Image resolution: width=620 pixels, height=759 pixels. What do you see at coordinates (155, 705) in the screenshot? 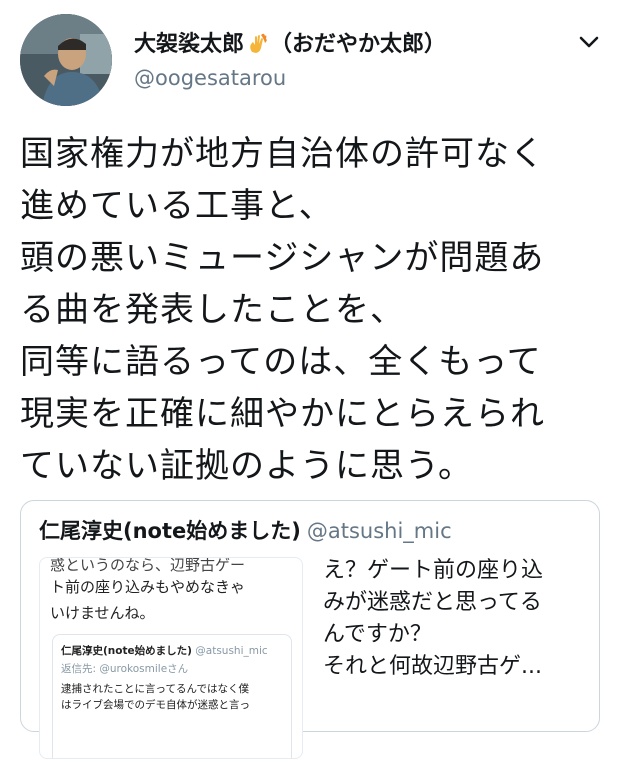
I see `embedded-text-line: はライブ会場でのデモ自体が迷惑と言っ` at bounding box center [155, 705].